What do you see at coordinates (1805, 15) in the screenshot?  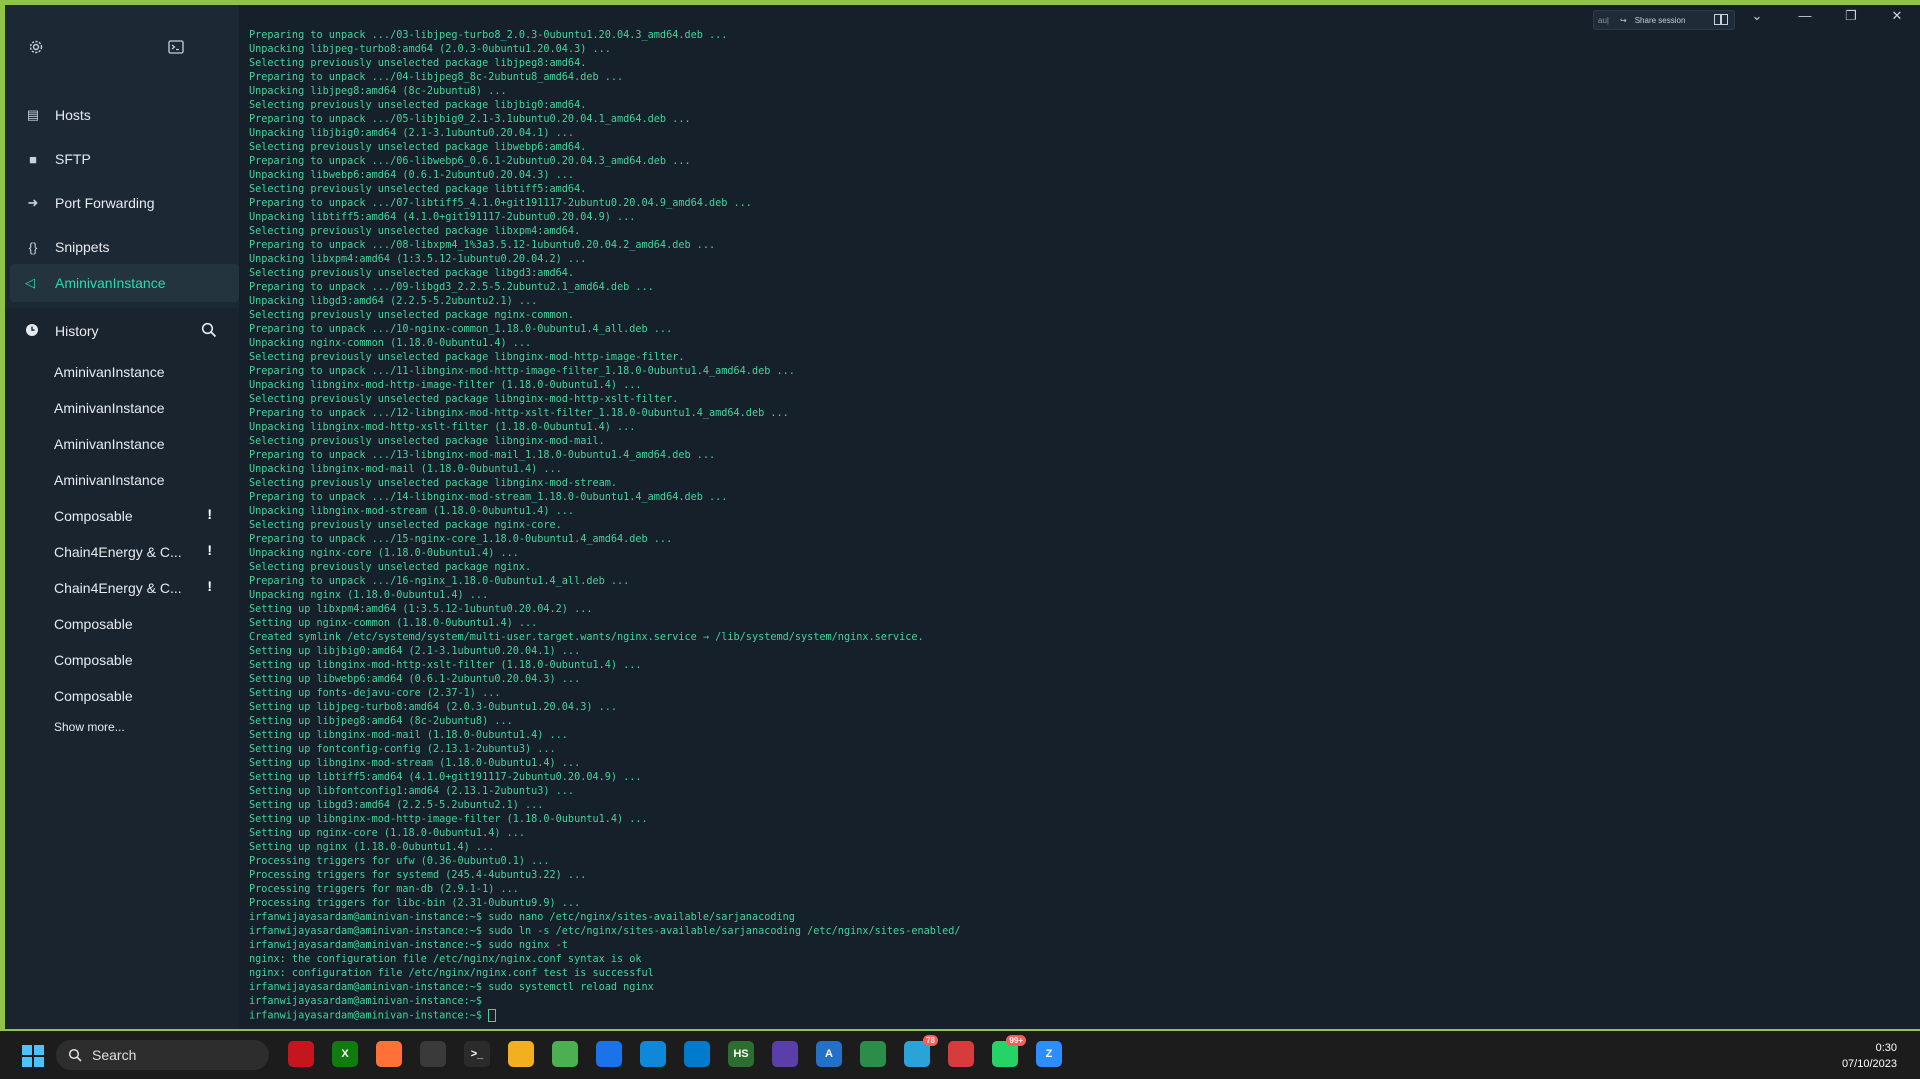 I see `minimize-icon: —` at bounding box center [1805, 15].